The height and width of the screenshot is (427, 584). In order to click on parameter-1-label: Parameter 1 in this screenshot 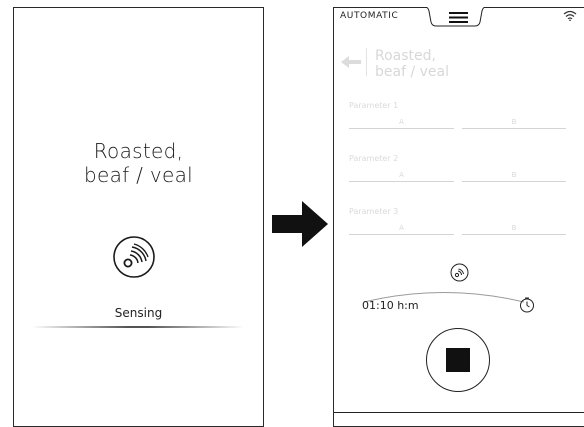, I will do `click(374, 105)`.